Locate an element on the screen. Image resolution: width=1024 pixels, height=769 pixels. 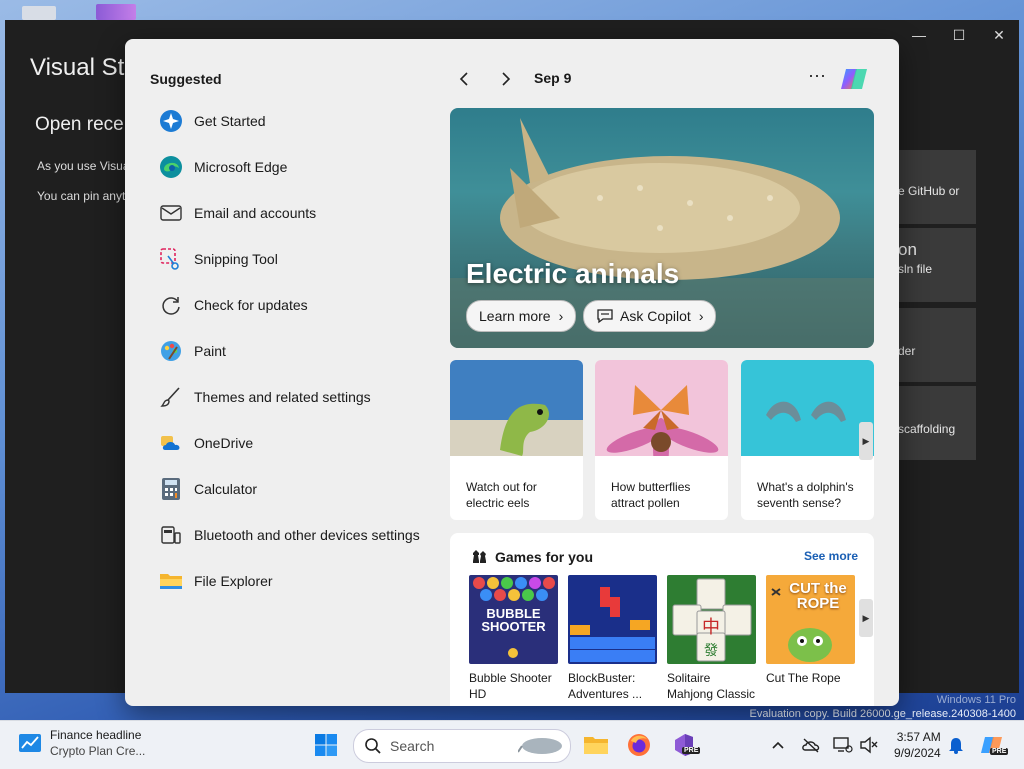
monitor-network-icon is located at coordinates (843, 745).